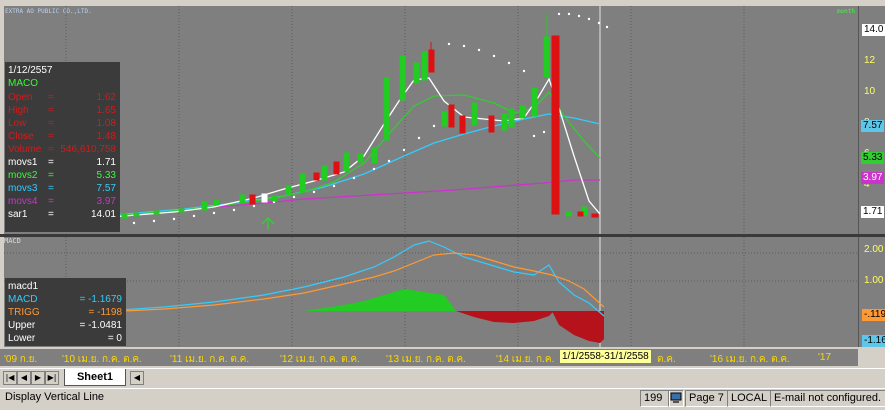 The width and height of the screenshot is (885, 410). I want to click on date-label: '12 เม.ย. ก.ค. ต.ค., so click(320, 359).